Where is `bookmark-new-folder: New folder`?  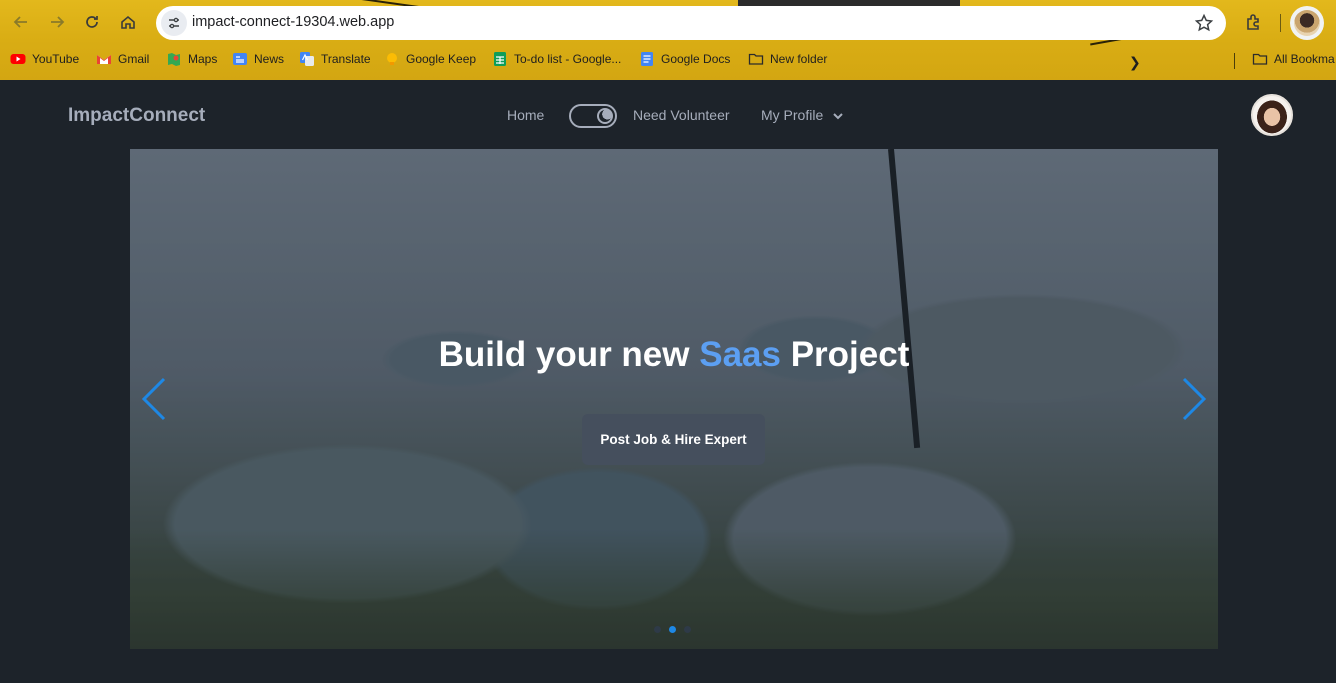 bookmark-new-folder: New folder is located at coordinates (787, 59).